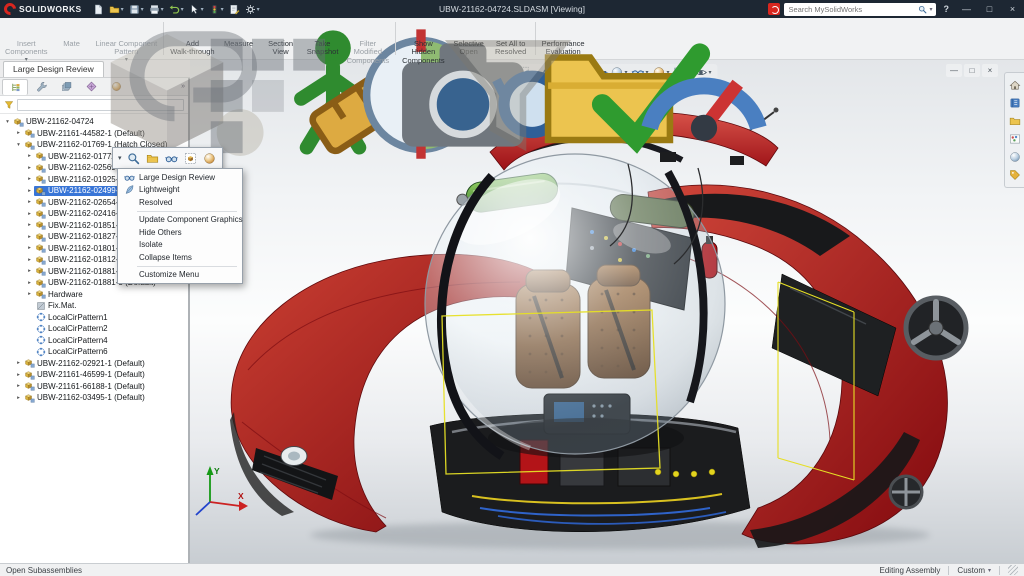 The image size is (1024, 576). I want to click on menu-item-update-component-graphics: Update Component Graphics, so click(181, 220).